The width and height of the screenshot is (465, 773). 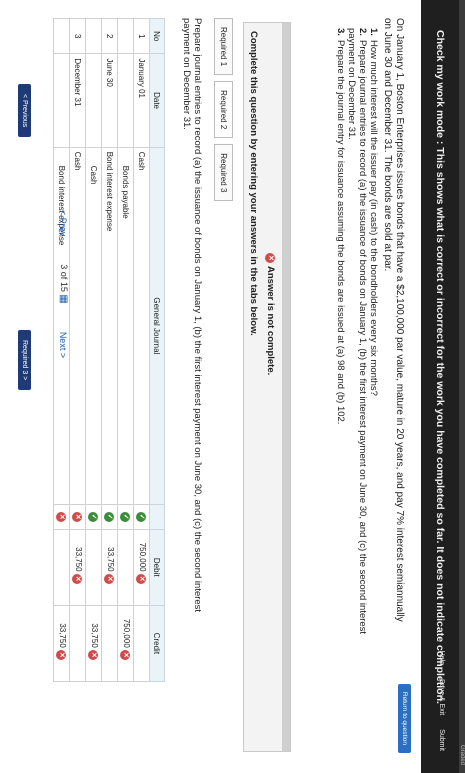 What do you see at coordinates (157, 326) in the screenshot?
I see `col-general-journal: General Journal` at bounding box center [157, 326].